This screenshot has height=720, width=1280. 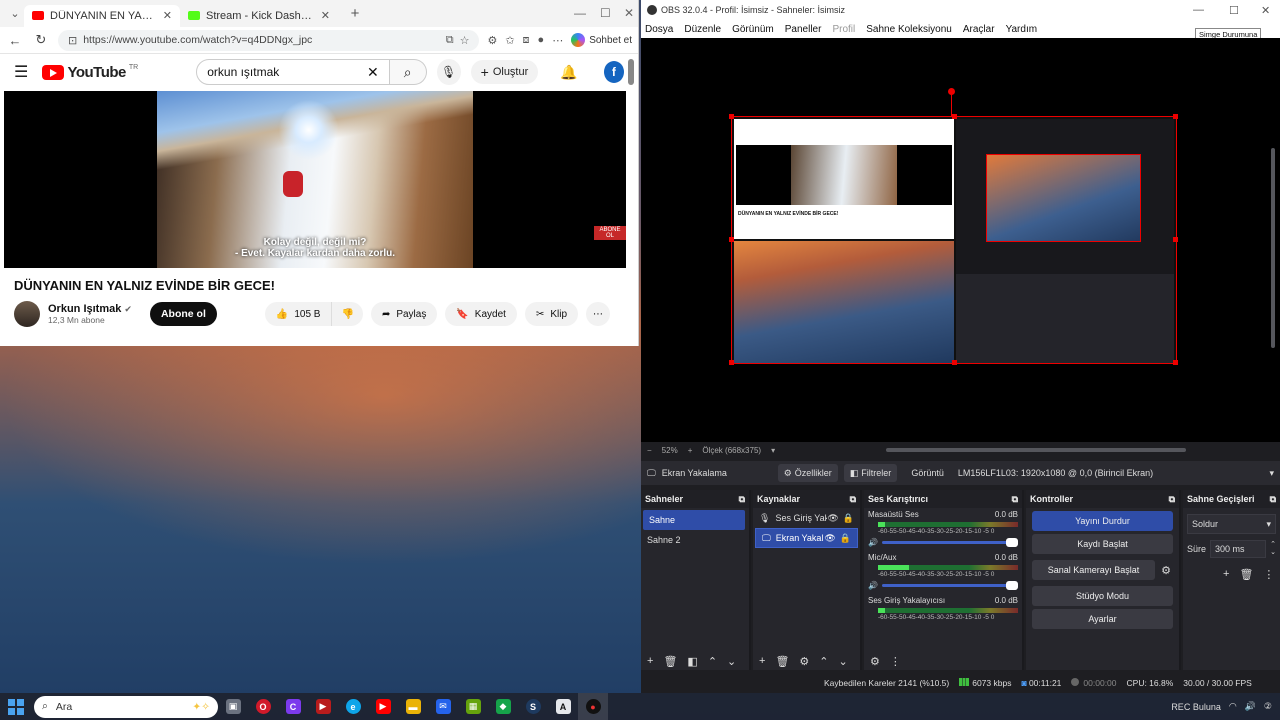 I want to click on favorite-star-icon: ☆, so click(x=465, y=40).